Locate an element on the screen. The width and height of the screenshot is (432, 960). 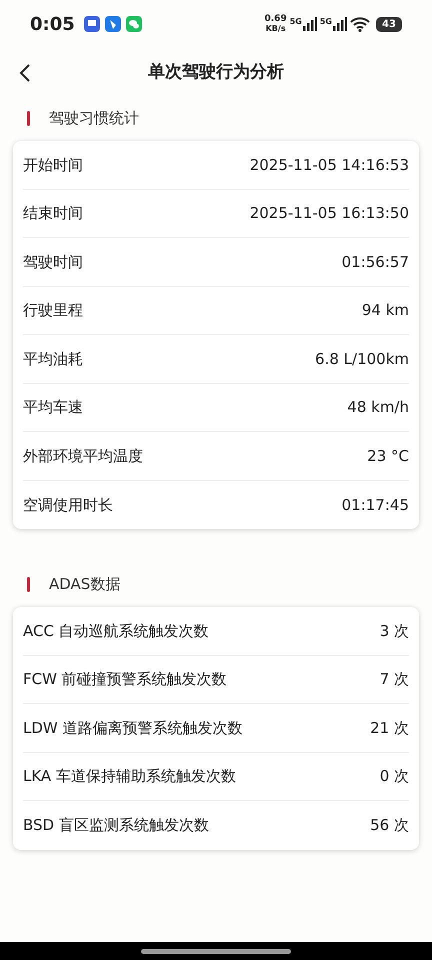
row-label: ACC 自动巡航系统触发次数 is located at coordinates (116, 631).